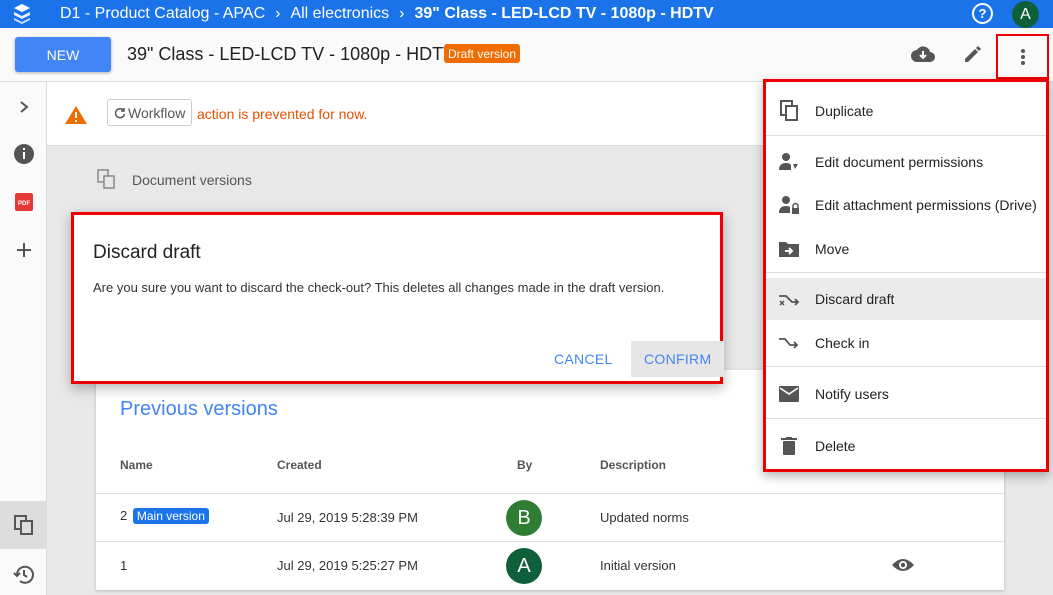 Image resolution: width=1053 pixels, height=595 pixels. What do you see at coordinates (291, 54) in the screenshot?
I see `page-title: 39" Class - LED-LCD TV - 1080p - HDTV` at bounding box center [291, 54].